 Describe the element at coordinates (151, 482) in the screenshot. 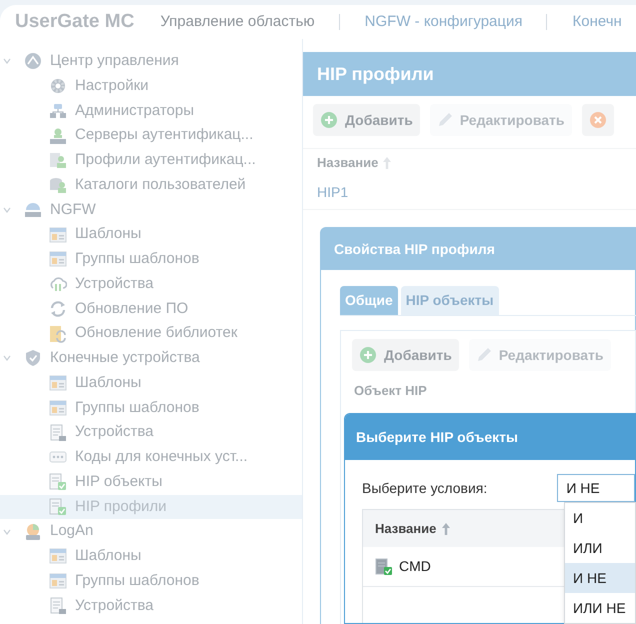

I see `tree-item: HIP объекты` at that location.